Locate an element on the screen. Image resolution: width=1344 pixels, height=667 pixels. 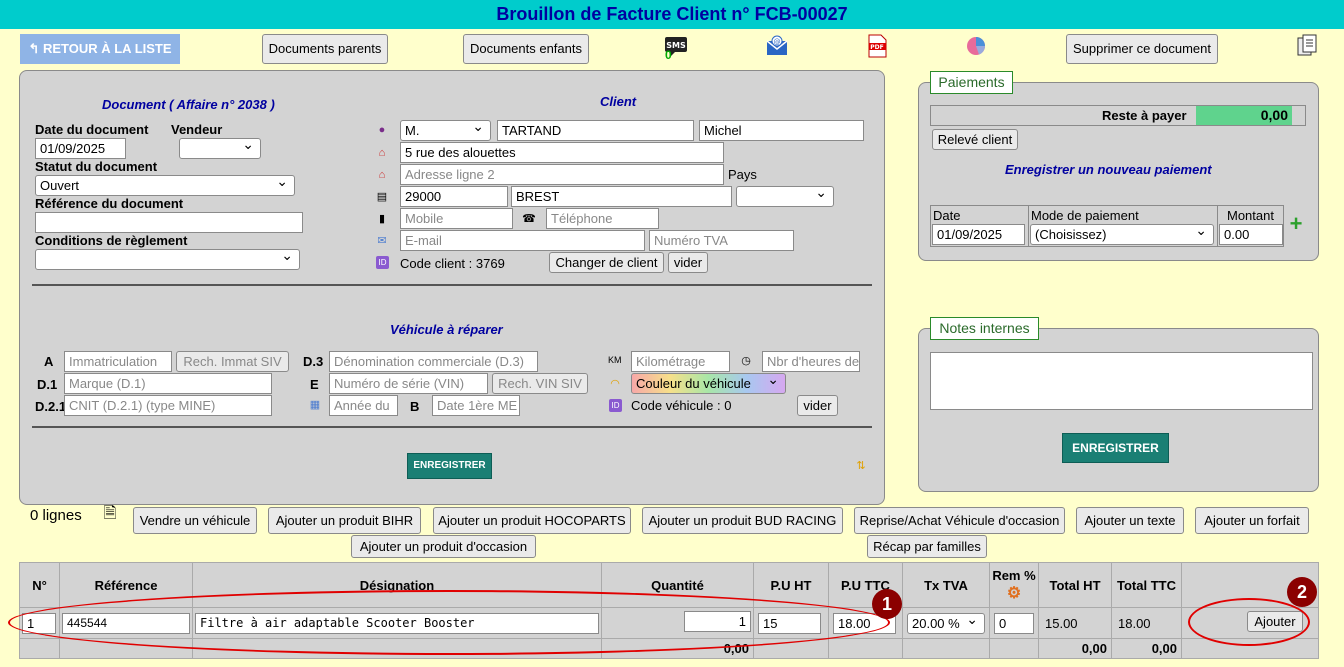
row-remise-input: 0 is located at coordinates (1014, 623).